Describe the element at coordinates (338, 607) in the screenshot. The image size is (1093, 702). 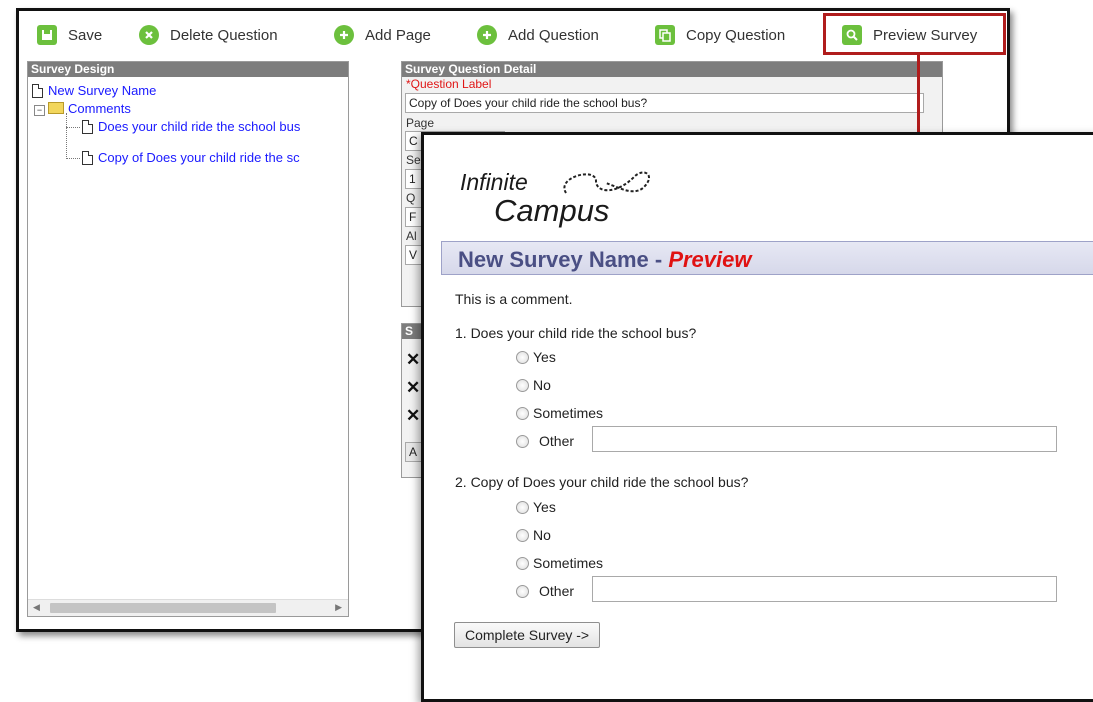
I see `scroll-right-icon: ▶` at that location.